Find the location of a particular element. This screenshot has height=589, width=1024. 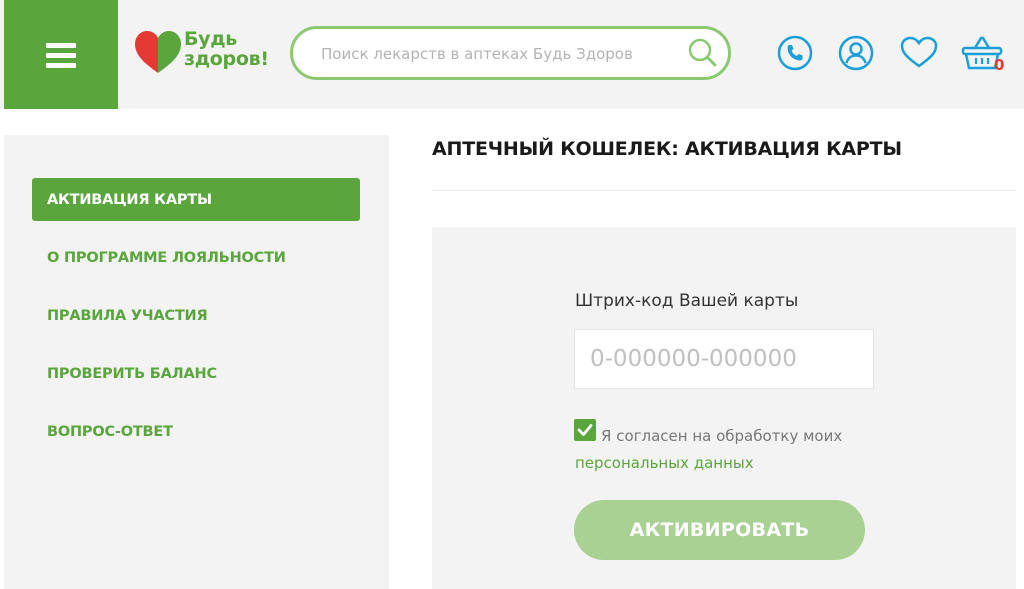

consent-text: Я согласен на обработку моих is located at coordinates (722, 436).